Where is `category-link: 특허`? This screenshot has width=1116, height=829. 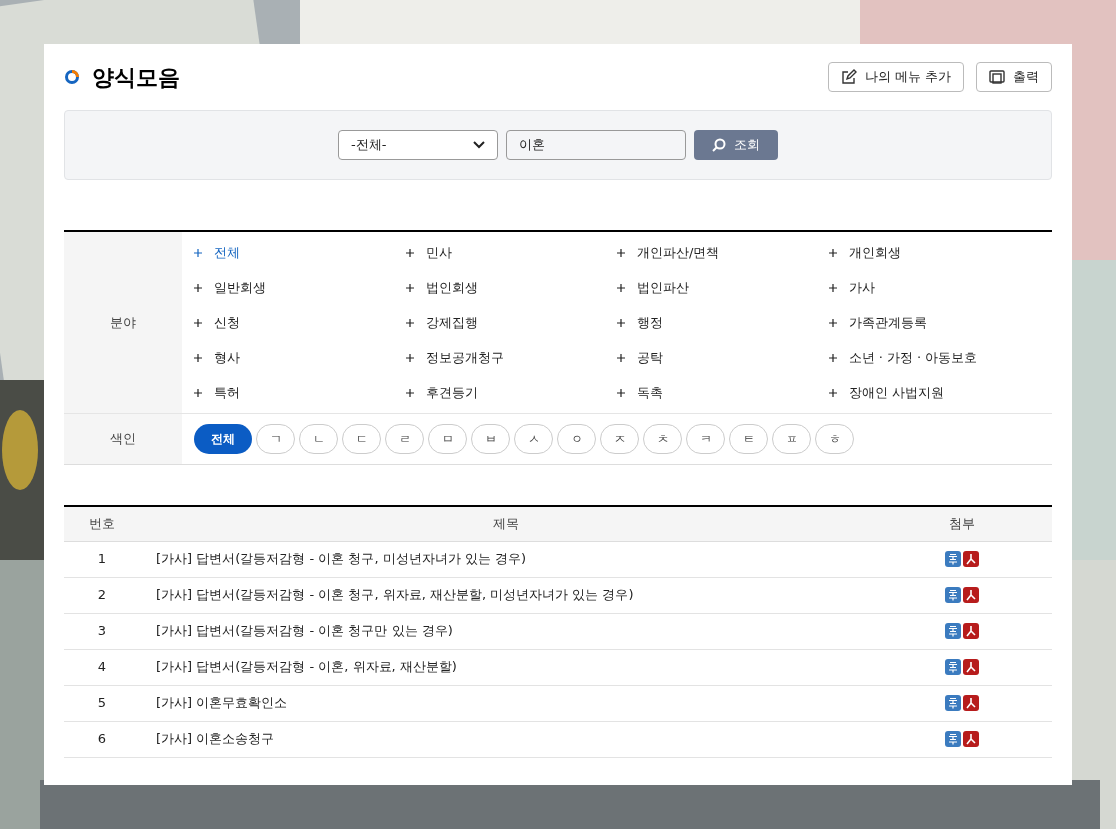
category-link: 특허 is located at coordinates (300, 392).